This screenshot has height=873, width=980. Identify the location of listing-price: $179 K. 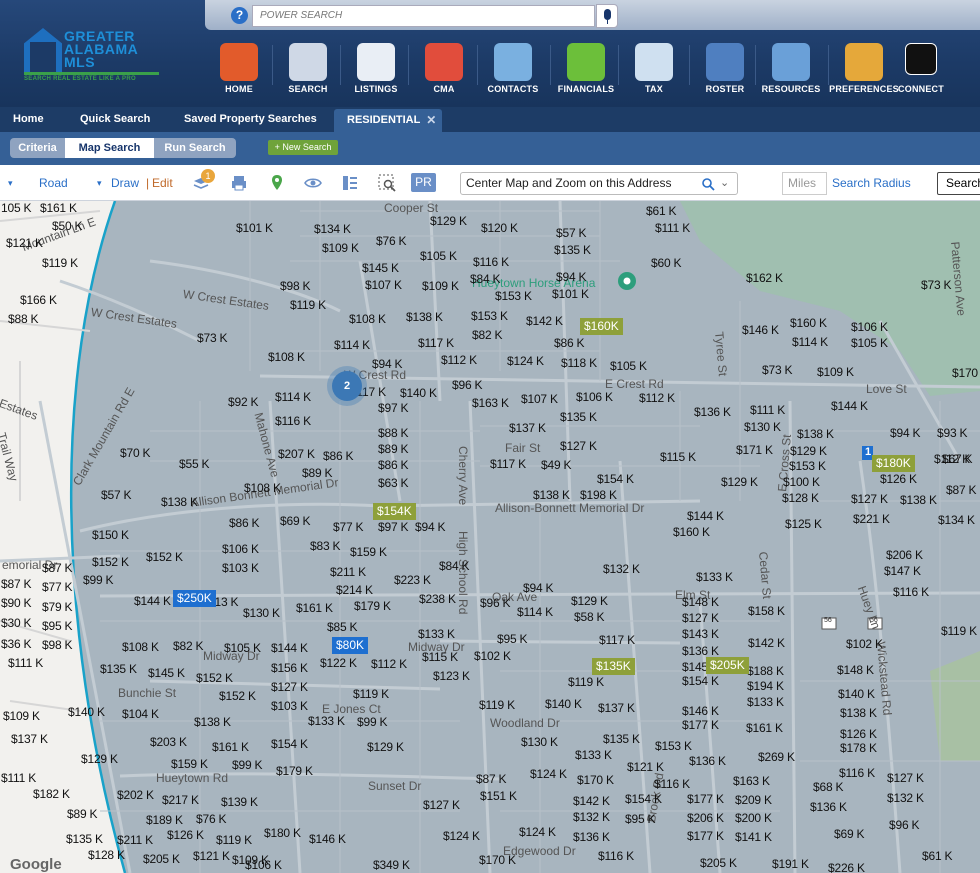
(294, 771).